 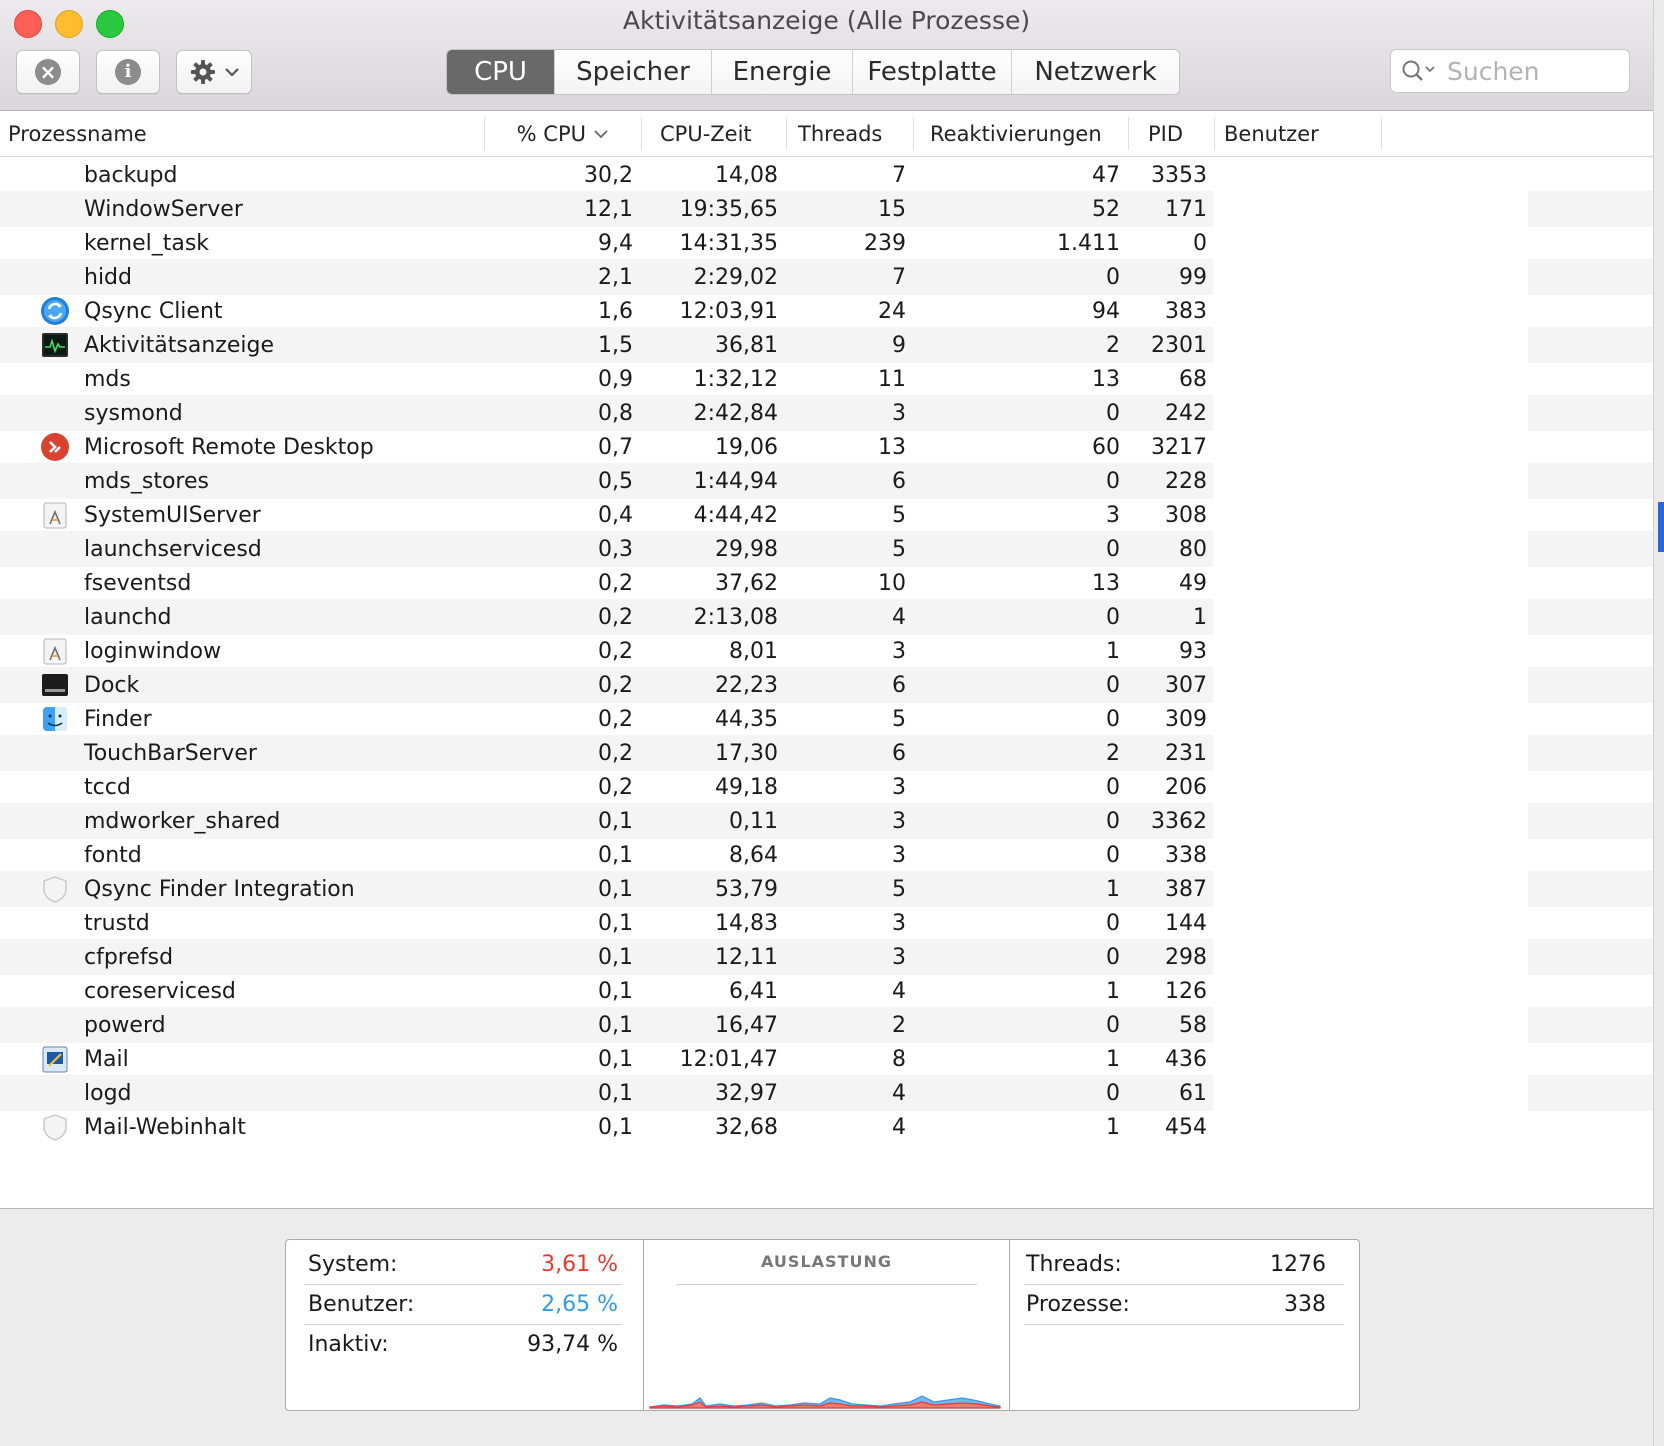 What do you see at coordinates (128, 617) in the screenshot?
I see `process-name: launchd` at bounding box center [128, 617].